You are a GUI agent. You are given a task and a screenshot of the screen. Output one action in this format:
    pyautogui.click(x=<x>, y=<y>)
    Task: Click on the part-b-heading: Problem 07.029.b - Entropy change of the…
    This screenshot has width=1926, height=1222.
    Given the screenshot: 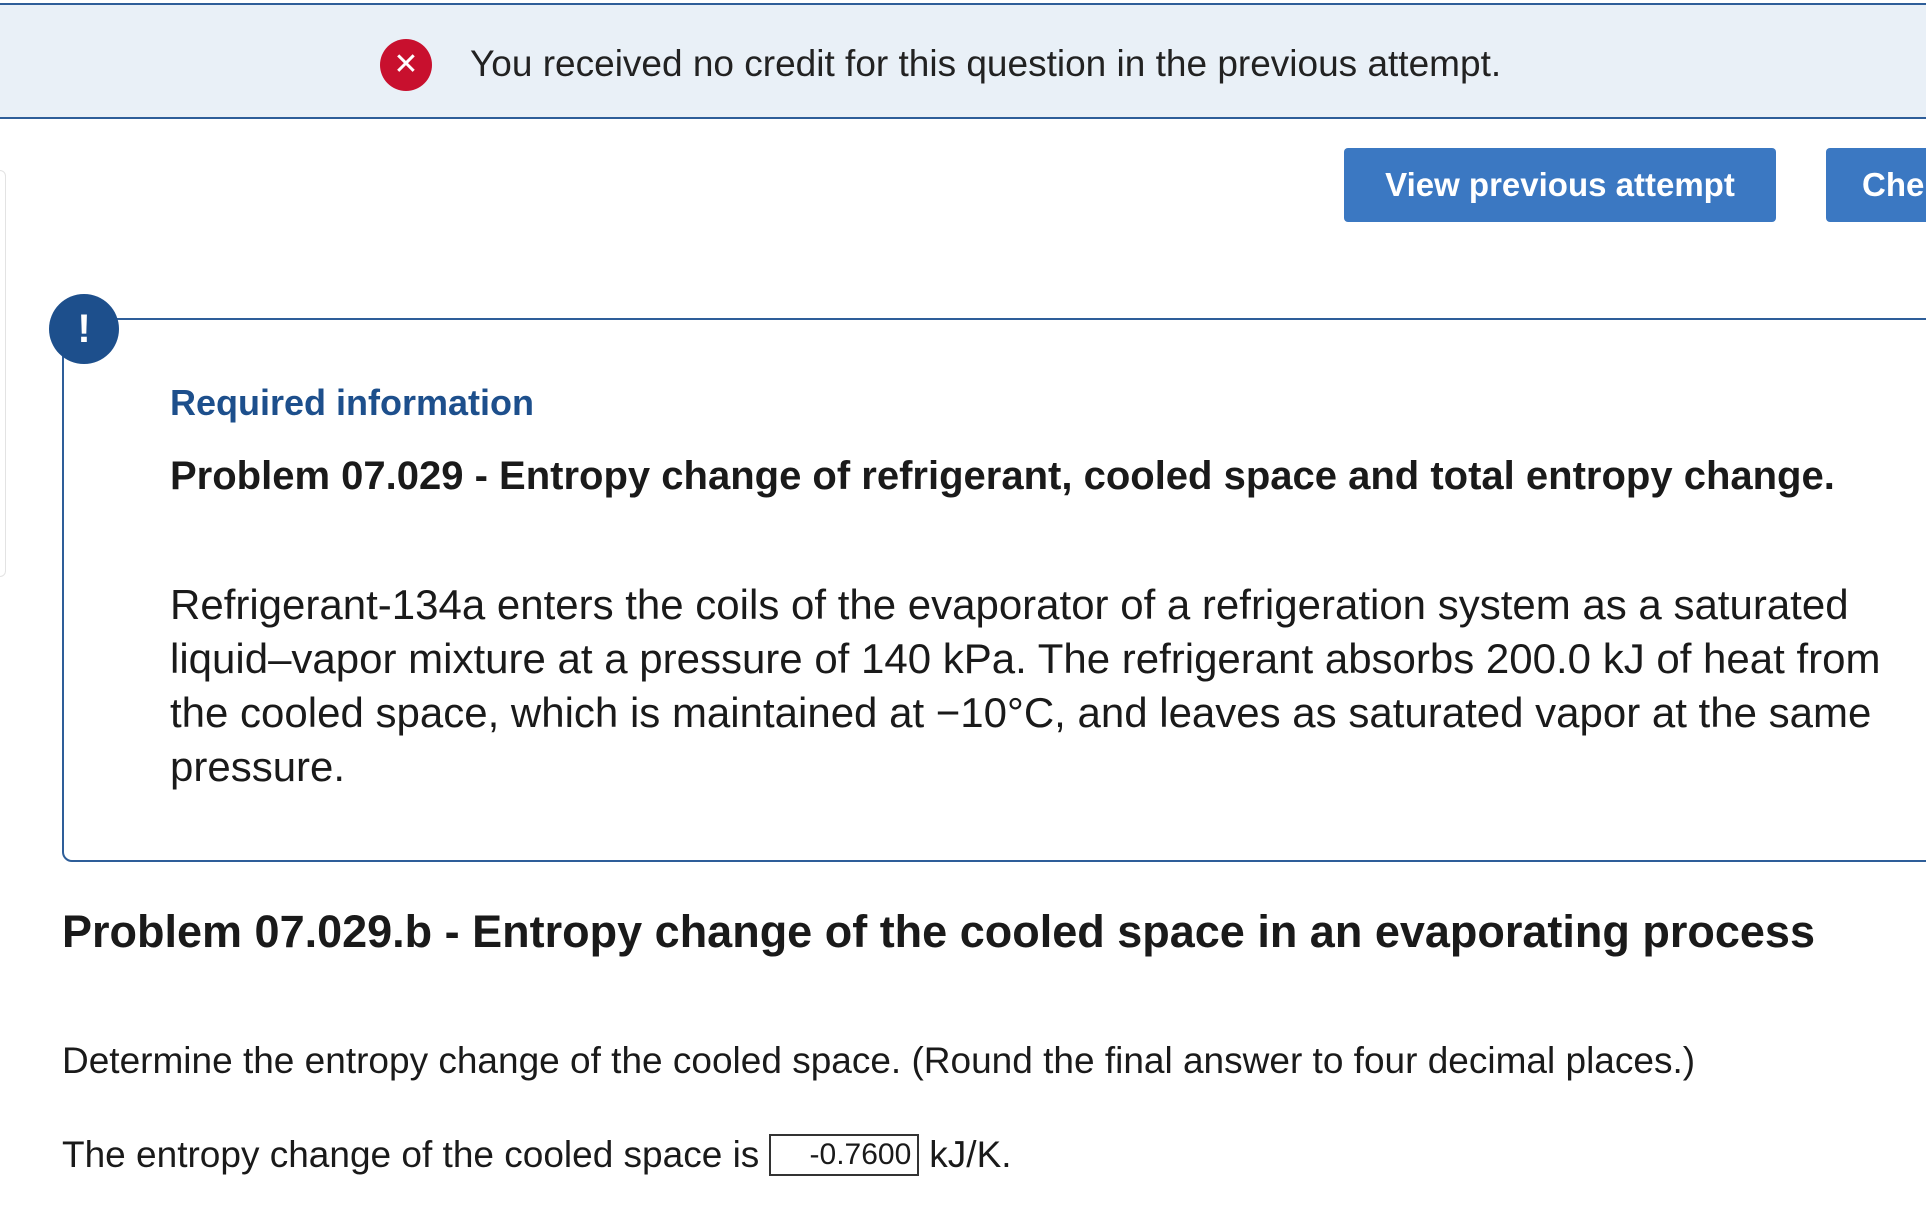 What is the action you would take?
    pyautogui.click(x=938, y=931)
    